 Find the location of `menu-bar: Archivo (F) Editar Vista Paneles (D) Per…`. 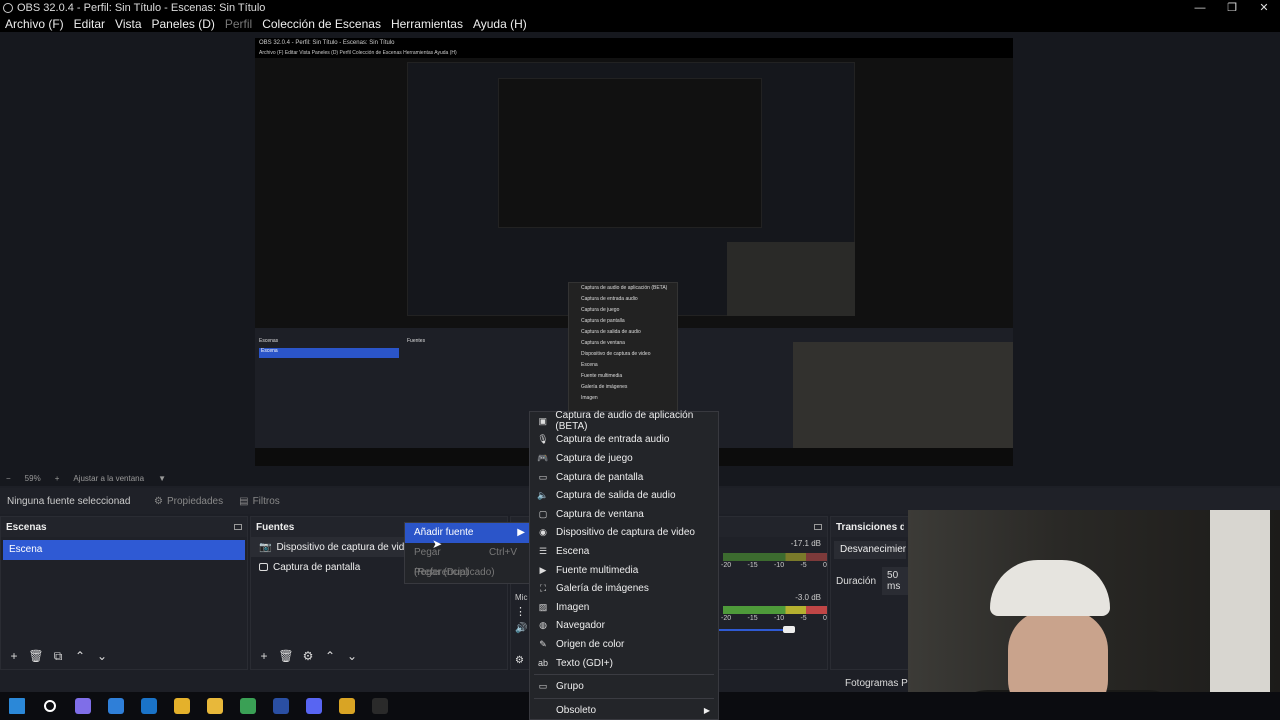

menu-bar: Archivo (F) Editar Vista Paneles (D) Per… is located at coordinates (640, 24).